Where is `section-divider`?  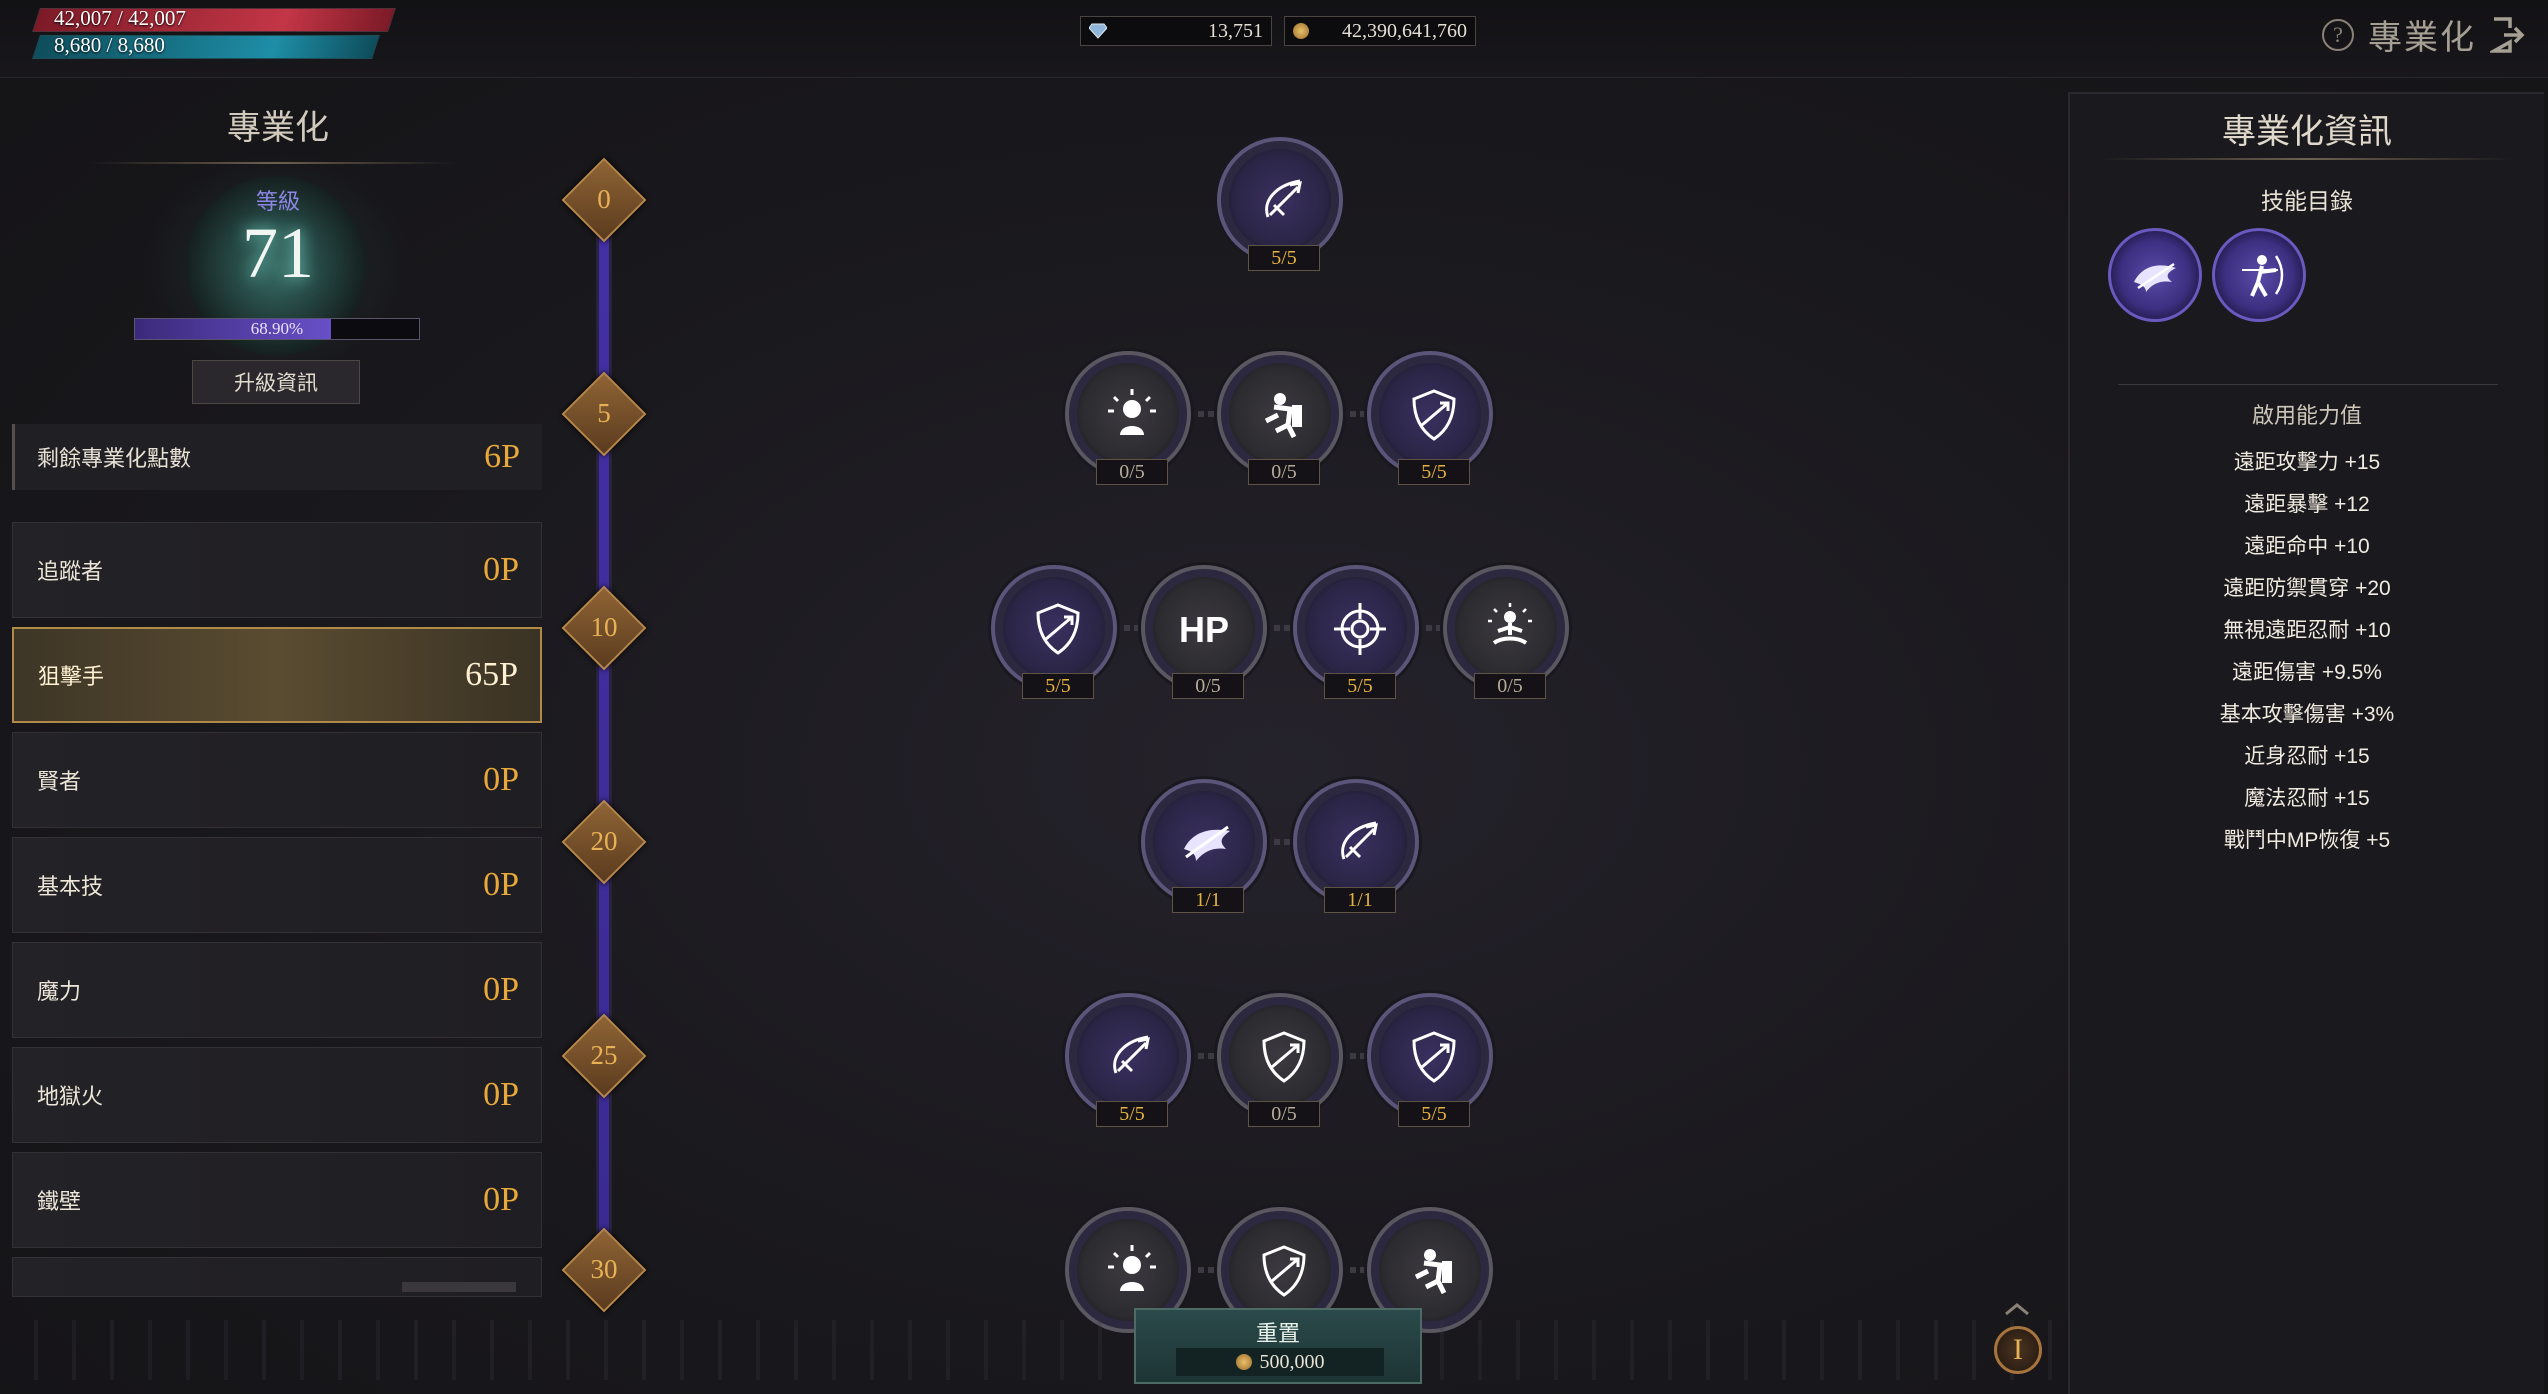 section-divider is located at coordinates (2308, 384).